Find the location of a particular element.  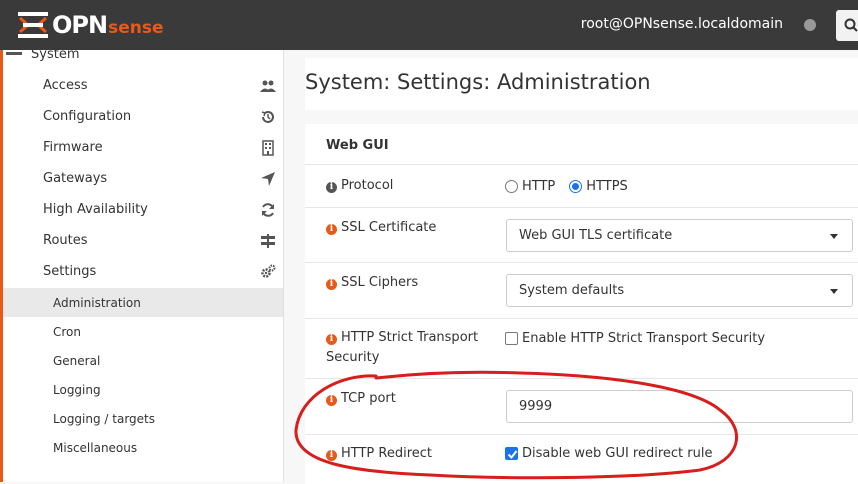

location-arrow-icon is located at coordinates (268, 179).